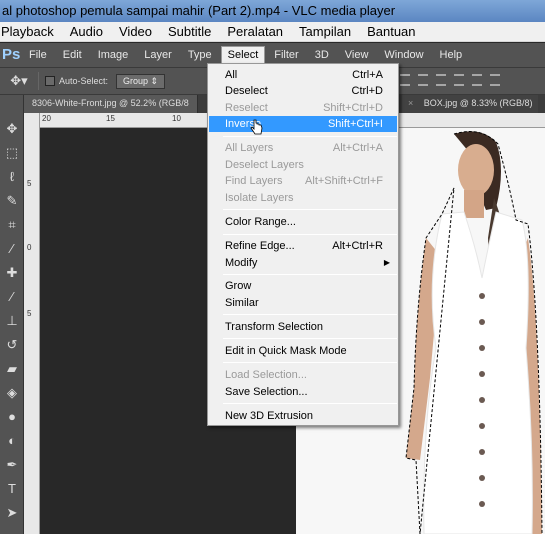  What do you see at coordinates (322, 55) in the screenshot?
I see `ps-menu-3d: 3D` at bounding box center [322, 55].